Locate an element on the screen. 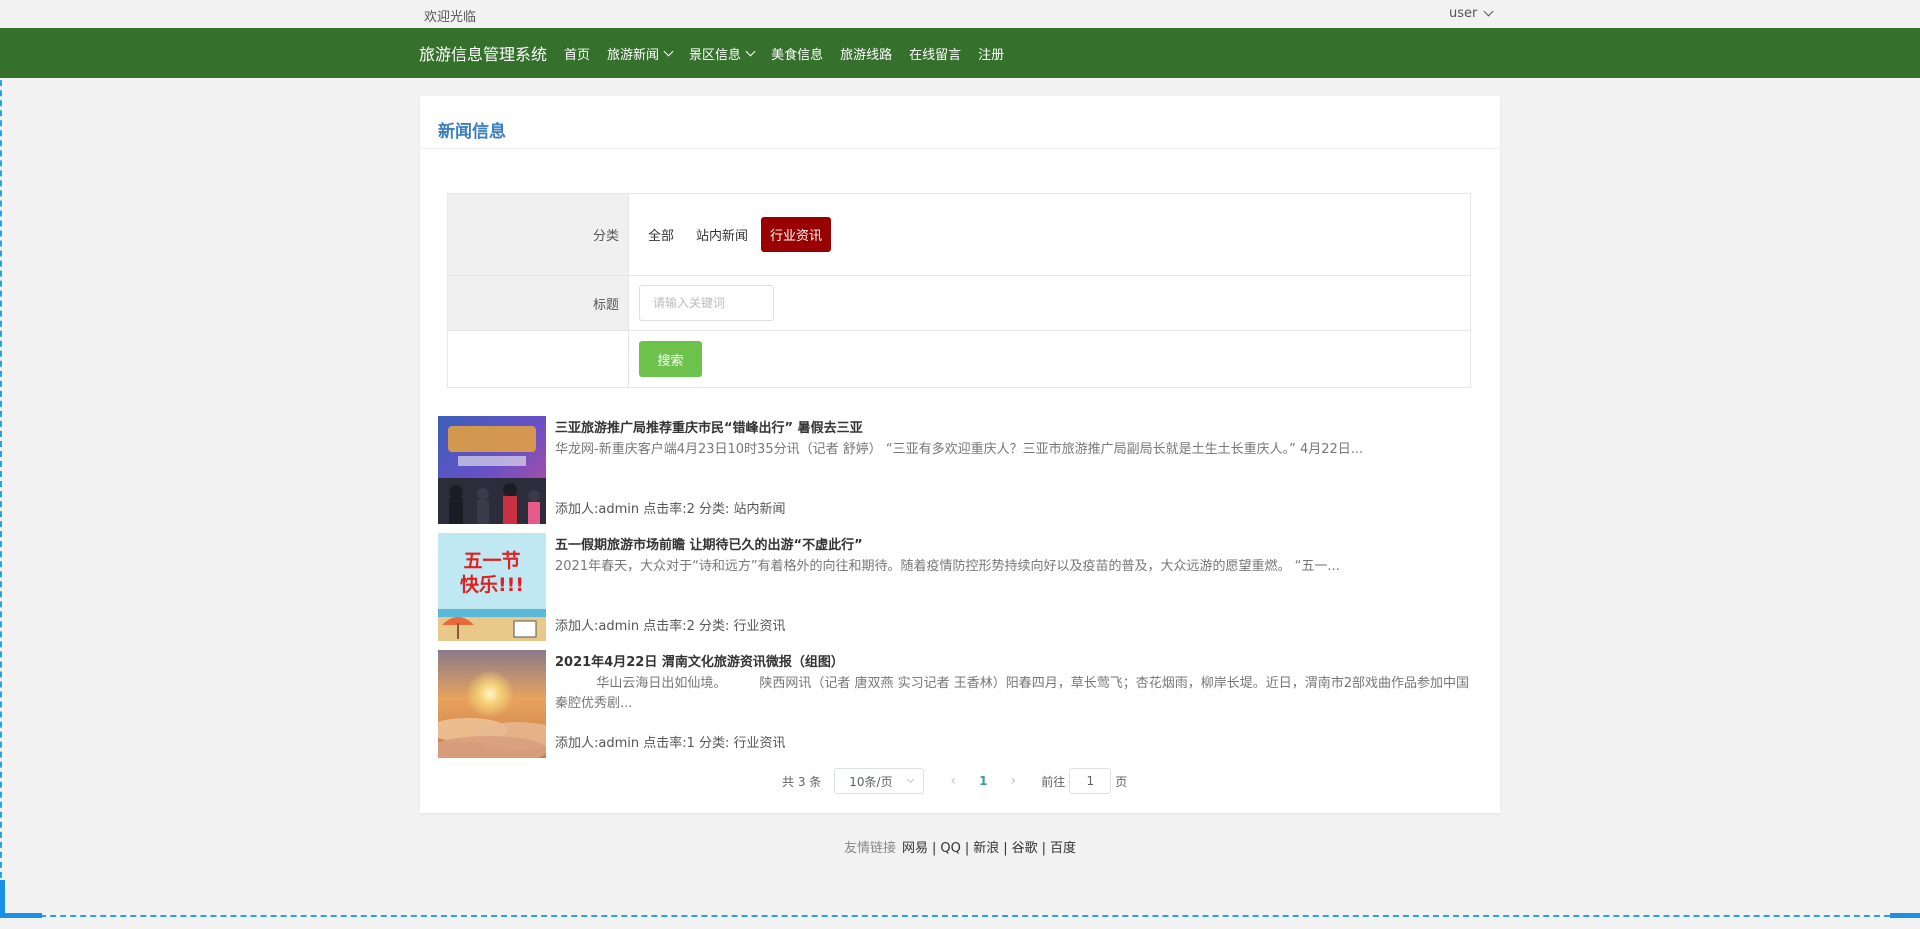 Image resolution: width=1920 pixels, height=929 pixels. footer-links: 友情链接 网易 | QQ | 新浪 | 谷歌 | 百度 is located at coordinates (960, 846).